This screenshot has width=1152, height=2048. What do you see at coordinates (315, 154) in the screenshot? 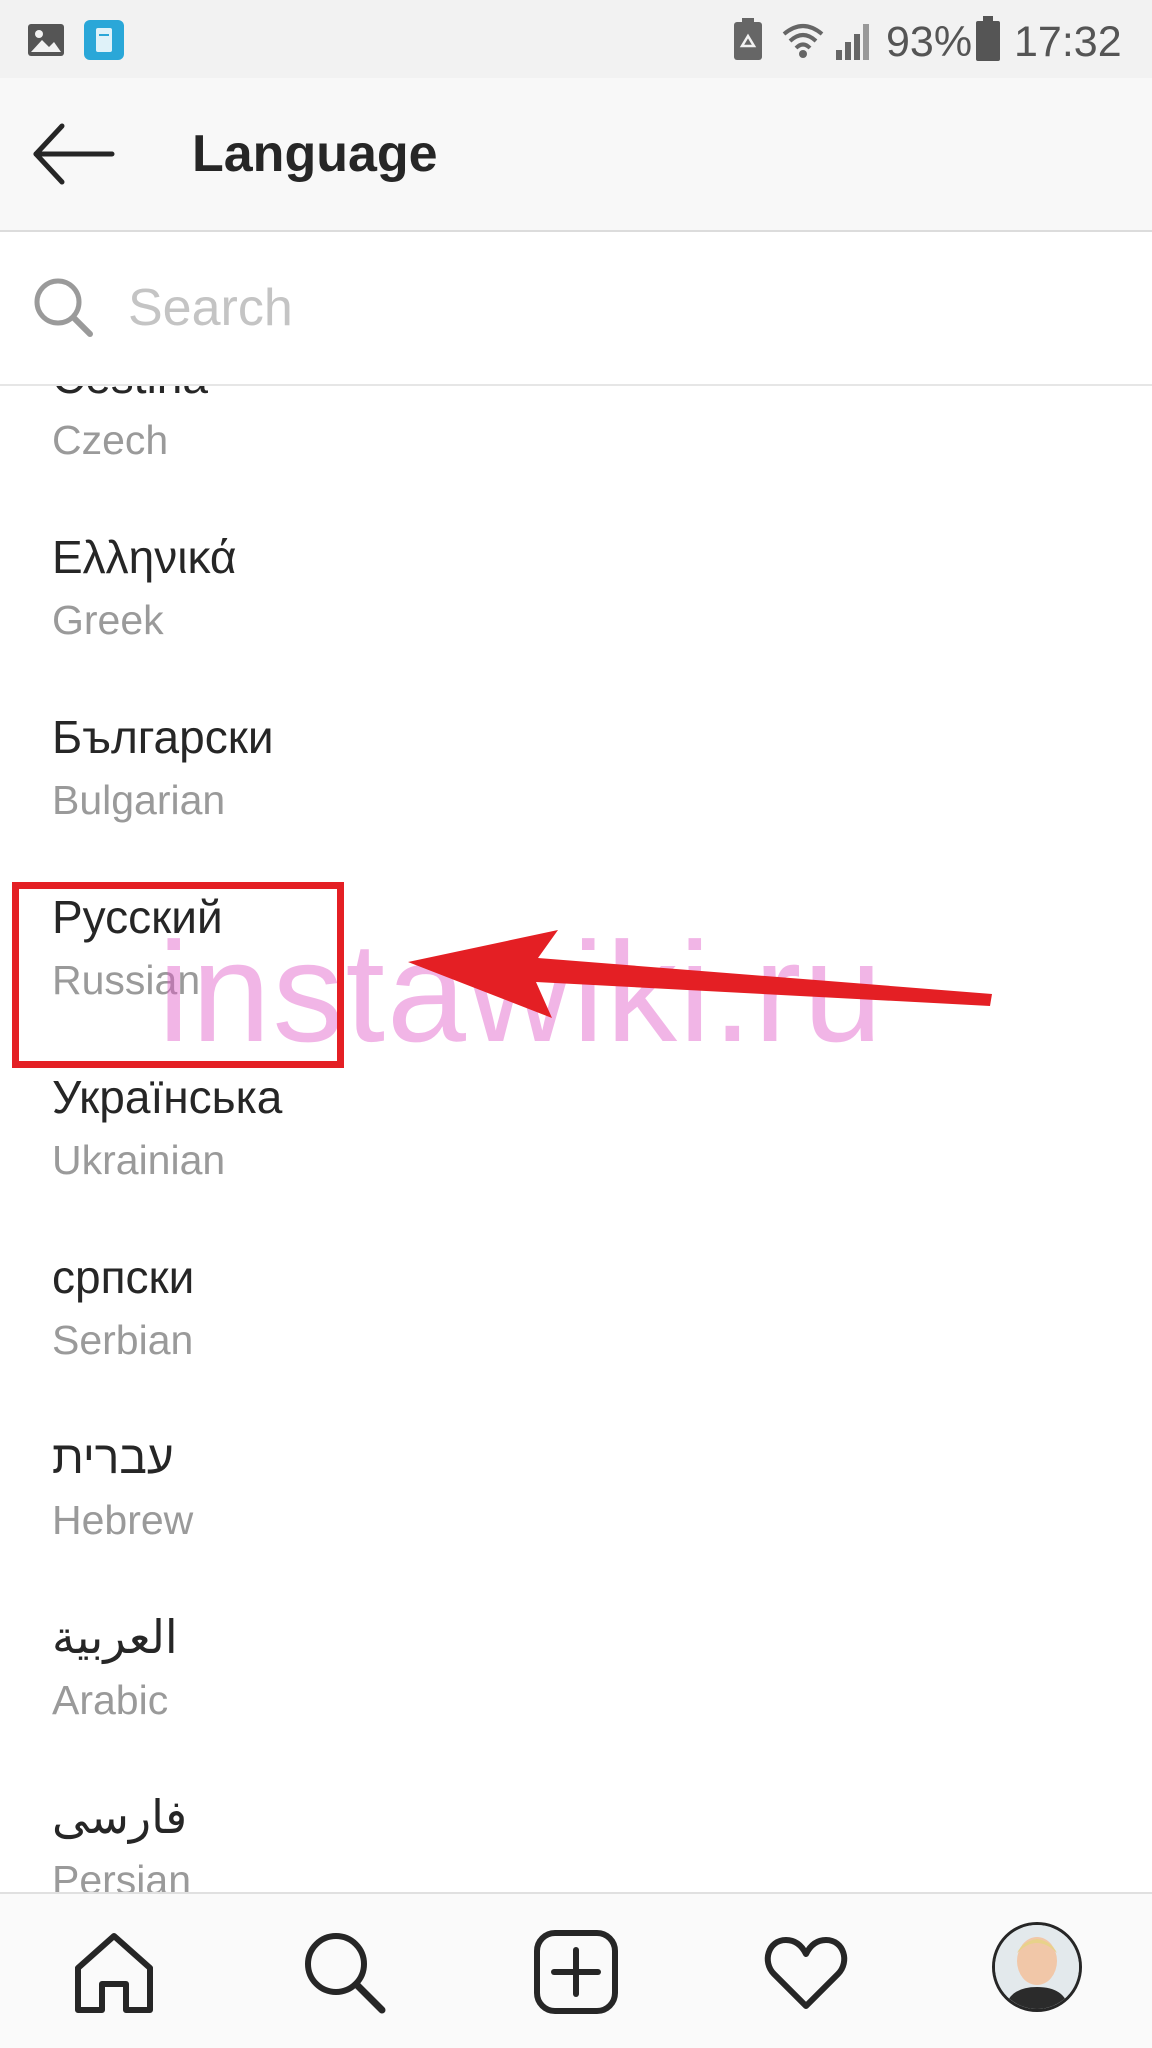
I see `page-title: Language` at bounding box center [315, 154].